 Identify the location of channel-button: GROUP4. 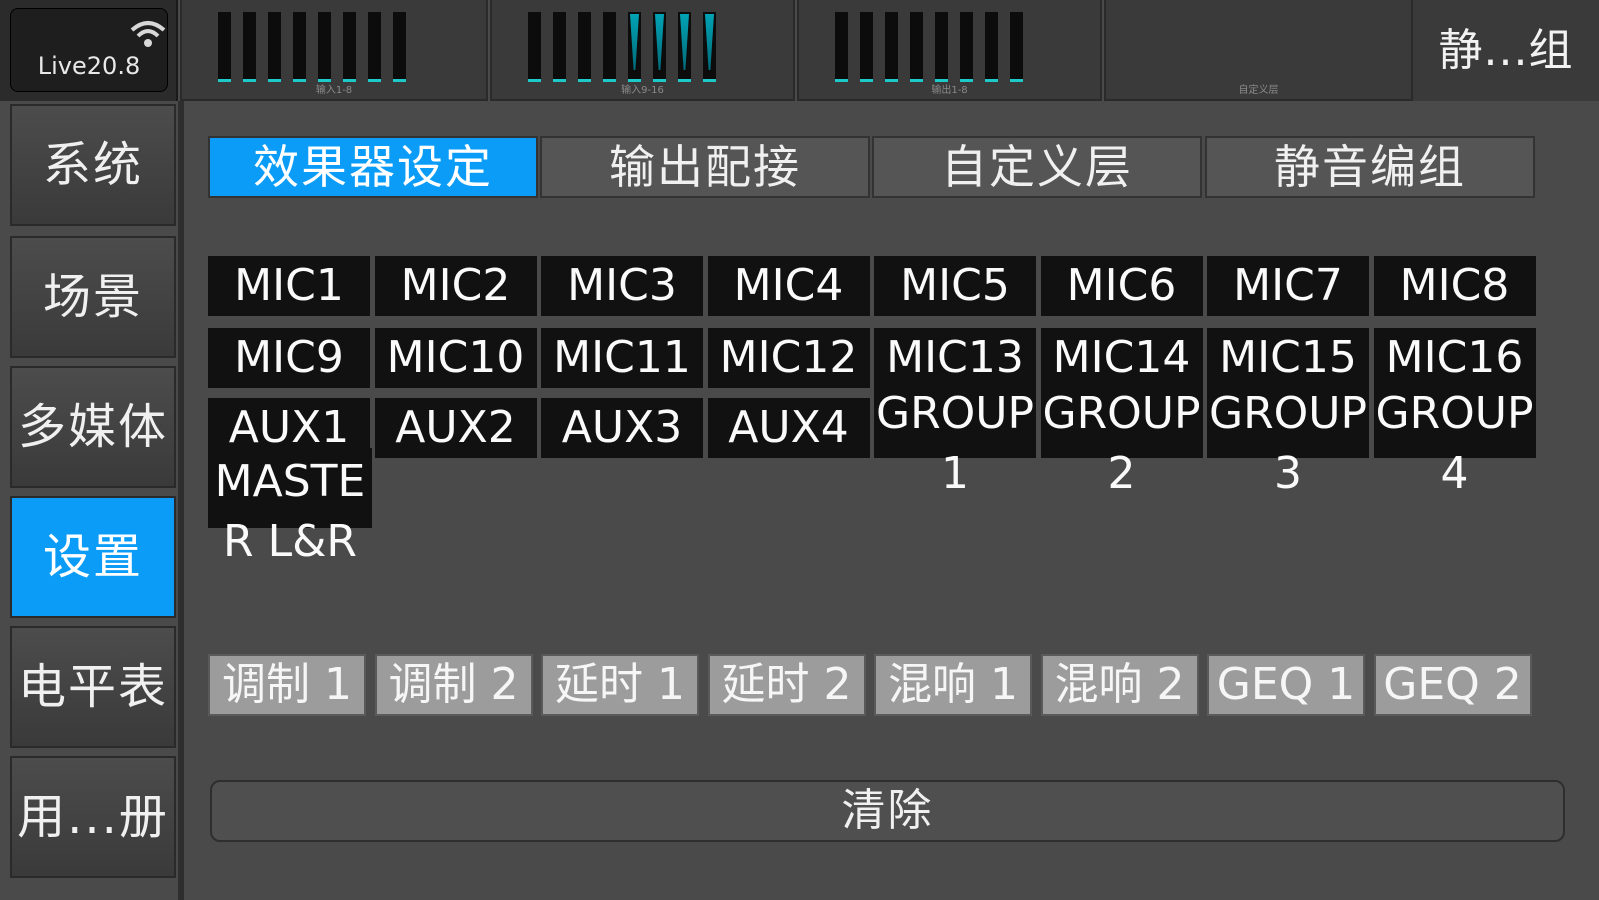
(1454, 439).